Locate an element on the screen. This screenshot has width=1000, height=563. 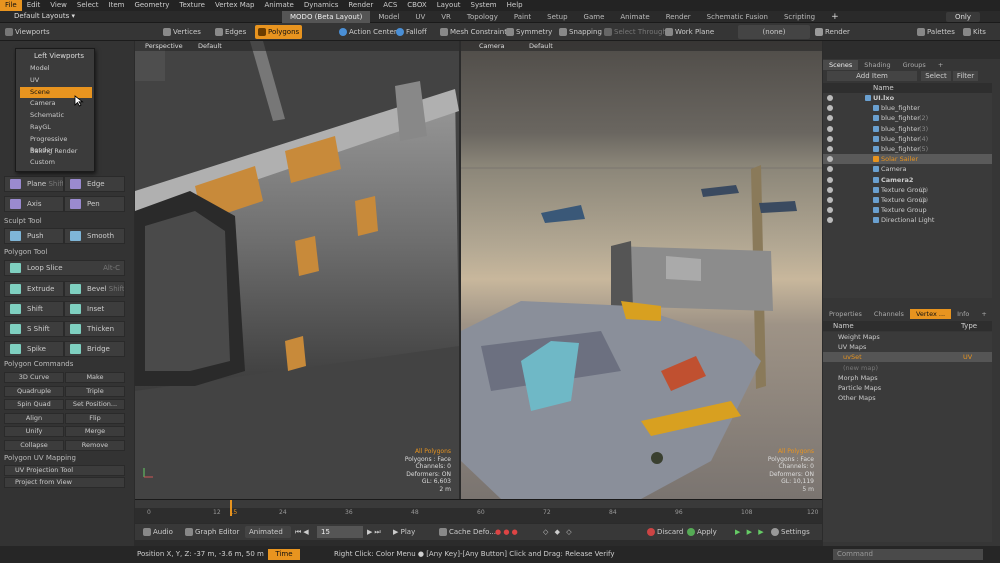
scene-tab-3: + is located at coordinates (940, 65).